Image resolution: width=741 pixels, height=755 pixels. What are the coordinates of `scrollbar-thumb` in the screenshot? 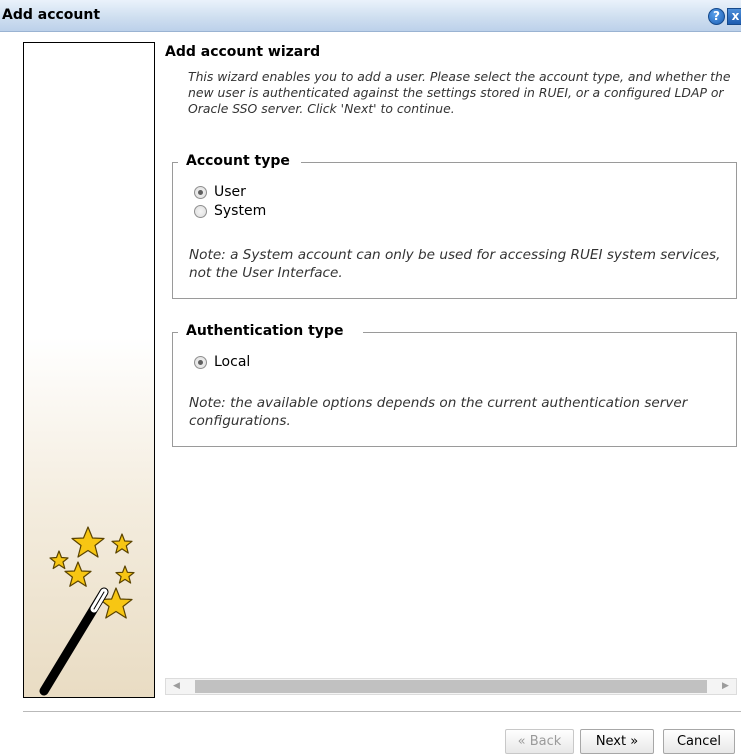 It's located at (451, 686).